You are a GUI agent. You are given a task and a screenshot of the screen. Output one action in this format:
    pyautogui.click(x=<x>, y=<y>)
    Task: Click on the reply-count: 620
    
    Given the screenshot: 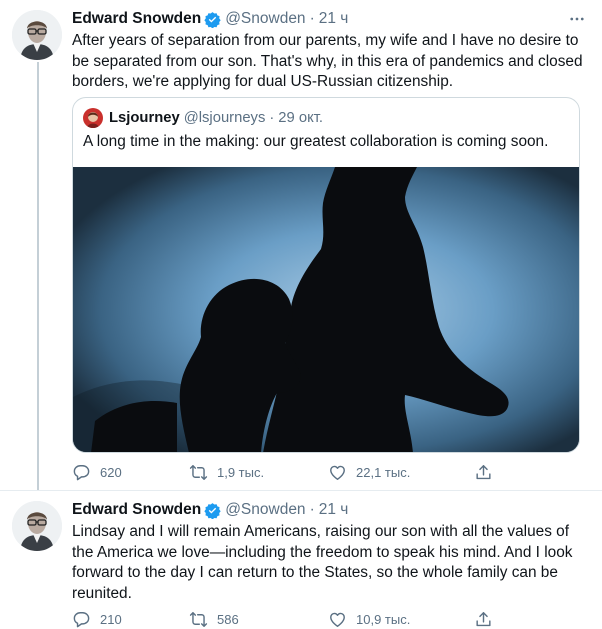 What is the action you would take?
    pyautogui.click(x=111, y=472)
    